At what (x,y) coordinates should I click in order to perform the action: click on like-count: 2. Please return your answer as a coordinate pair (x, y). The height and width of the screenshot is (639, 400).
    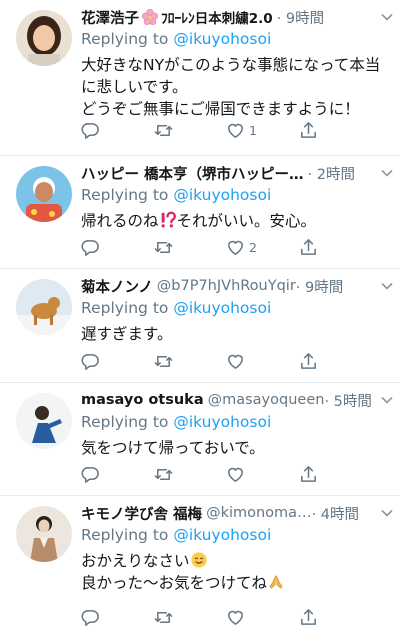
    Looking at the image, I should click on (253, 247).